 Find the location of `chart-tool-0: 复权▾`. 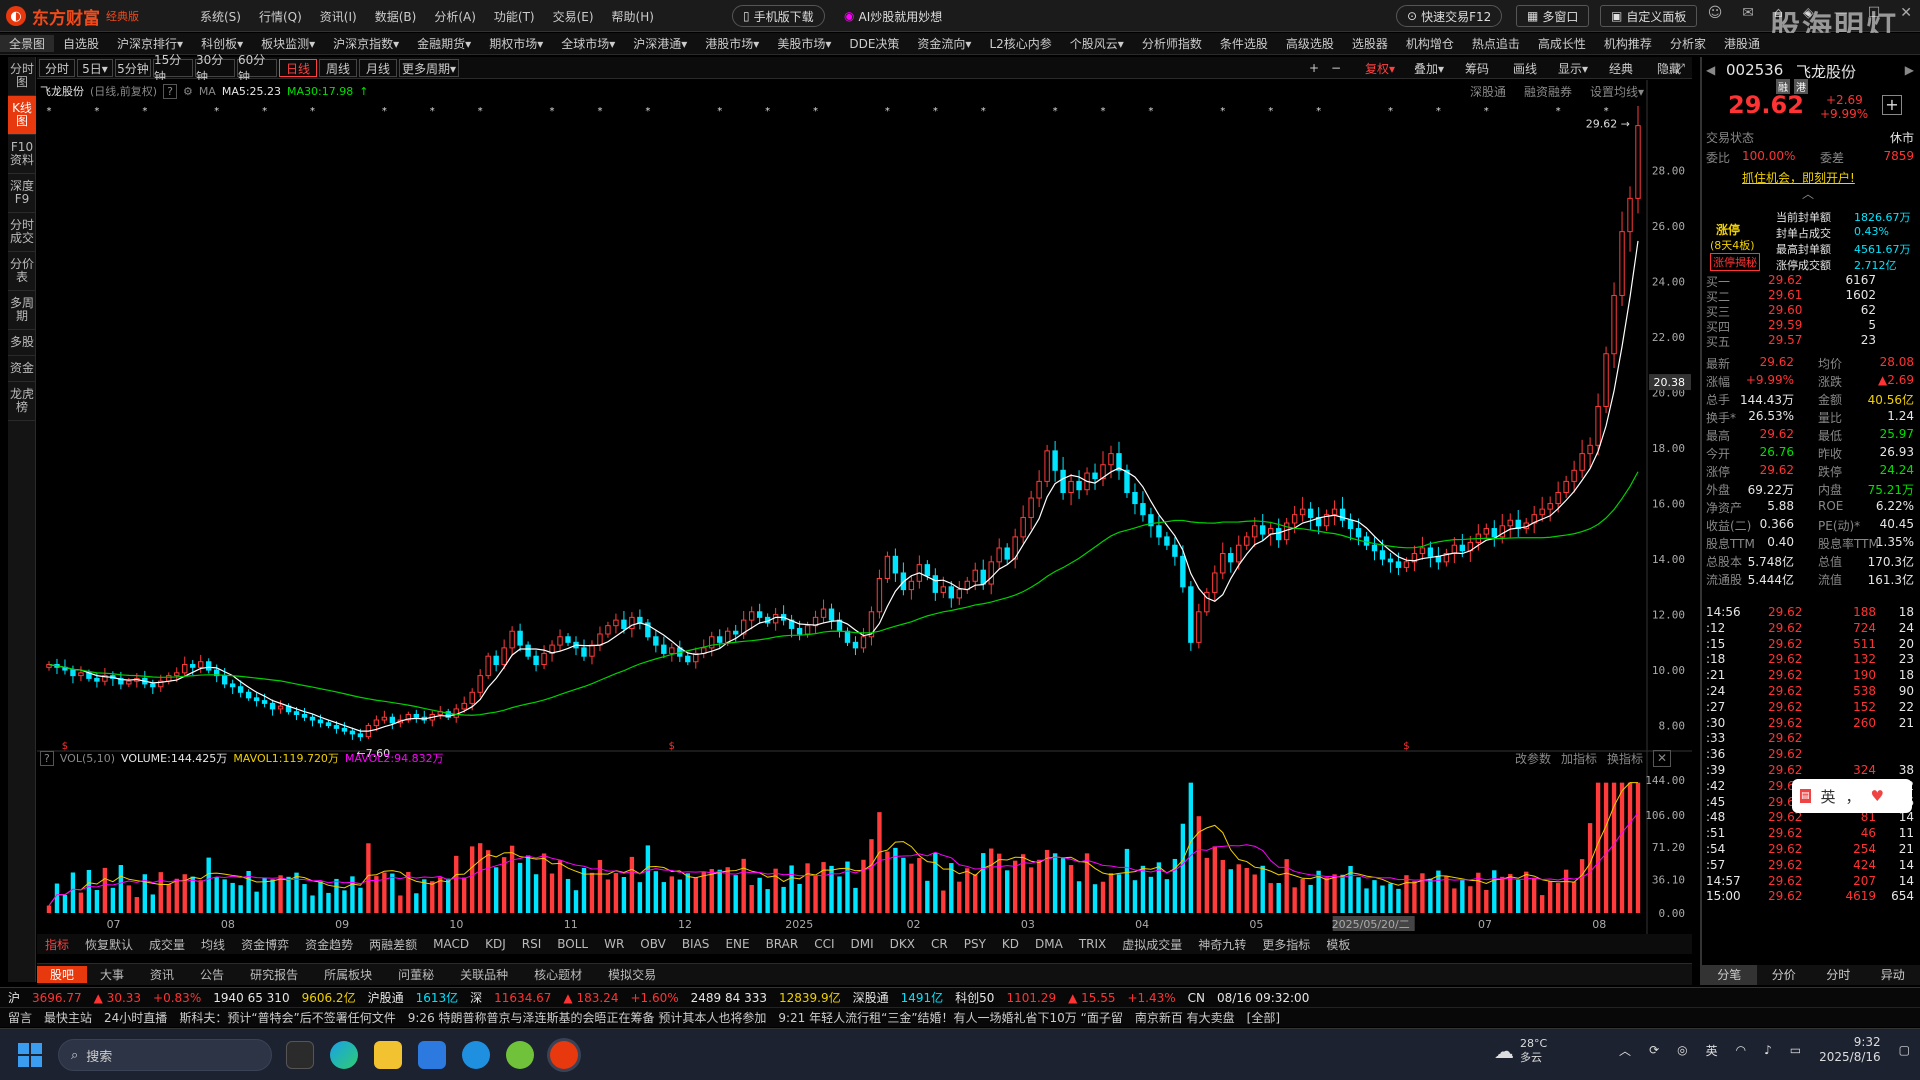

chart-tool-0: 复权▾ is located at coordinates (1380, 68).